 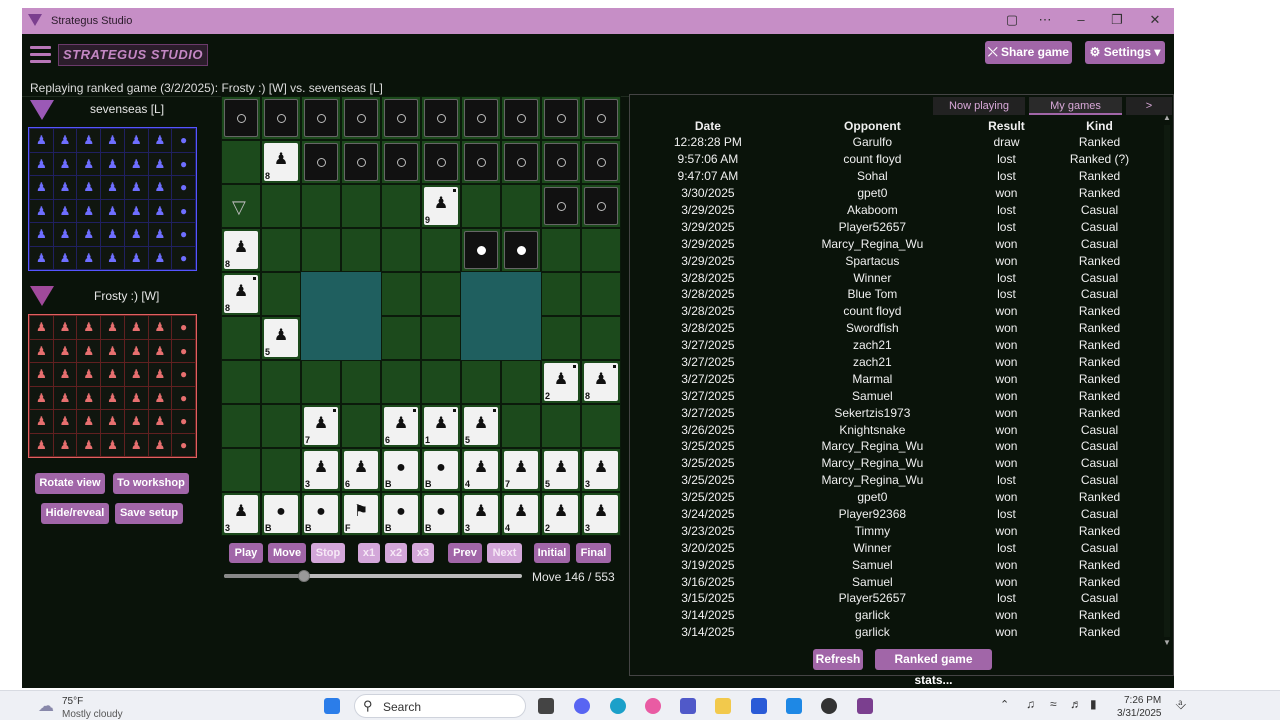 What do you see at coordinates (1006, 125) in the screenshot?
I see `column-header: Result` at bounding box center [1006, 125].